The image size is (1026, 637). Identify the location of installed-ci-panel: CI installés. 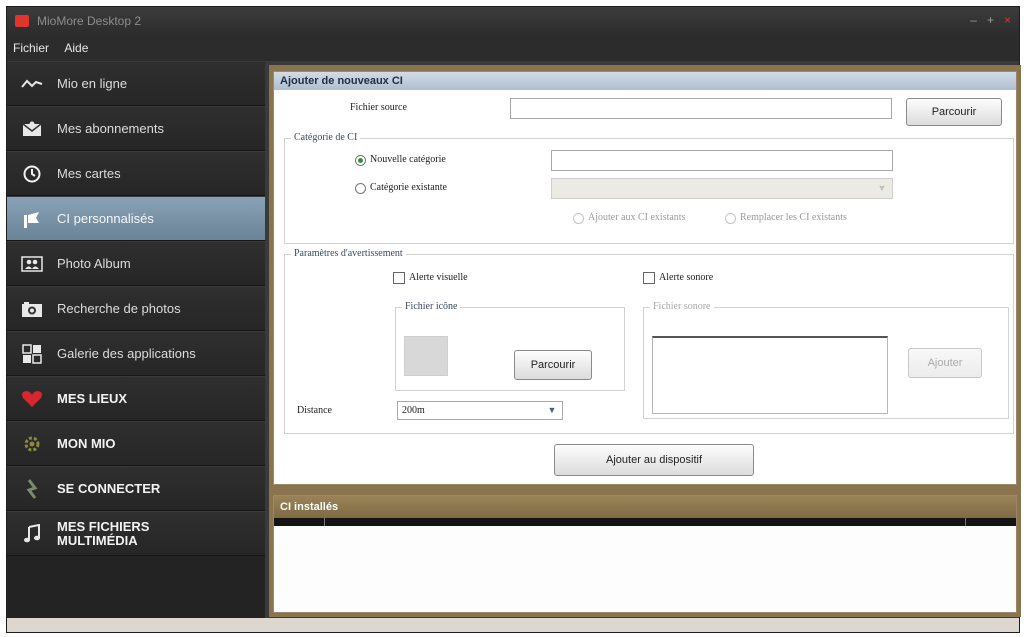
(645, 554).